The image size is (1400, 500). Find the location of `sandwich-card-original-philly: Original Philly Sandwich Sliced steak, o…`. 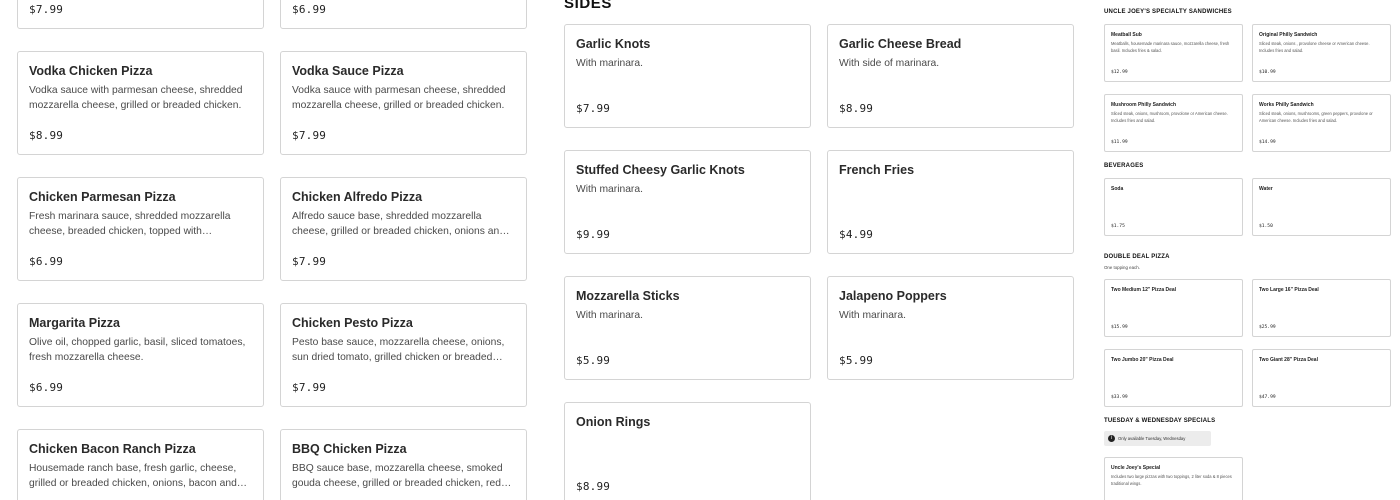

sandwich-card-original-philly: Original Philly Sandwich Sliced steak, o… is located at coordinates (1321, 53).